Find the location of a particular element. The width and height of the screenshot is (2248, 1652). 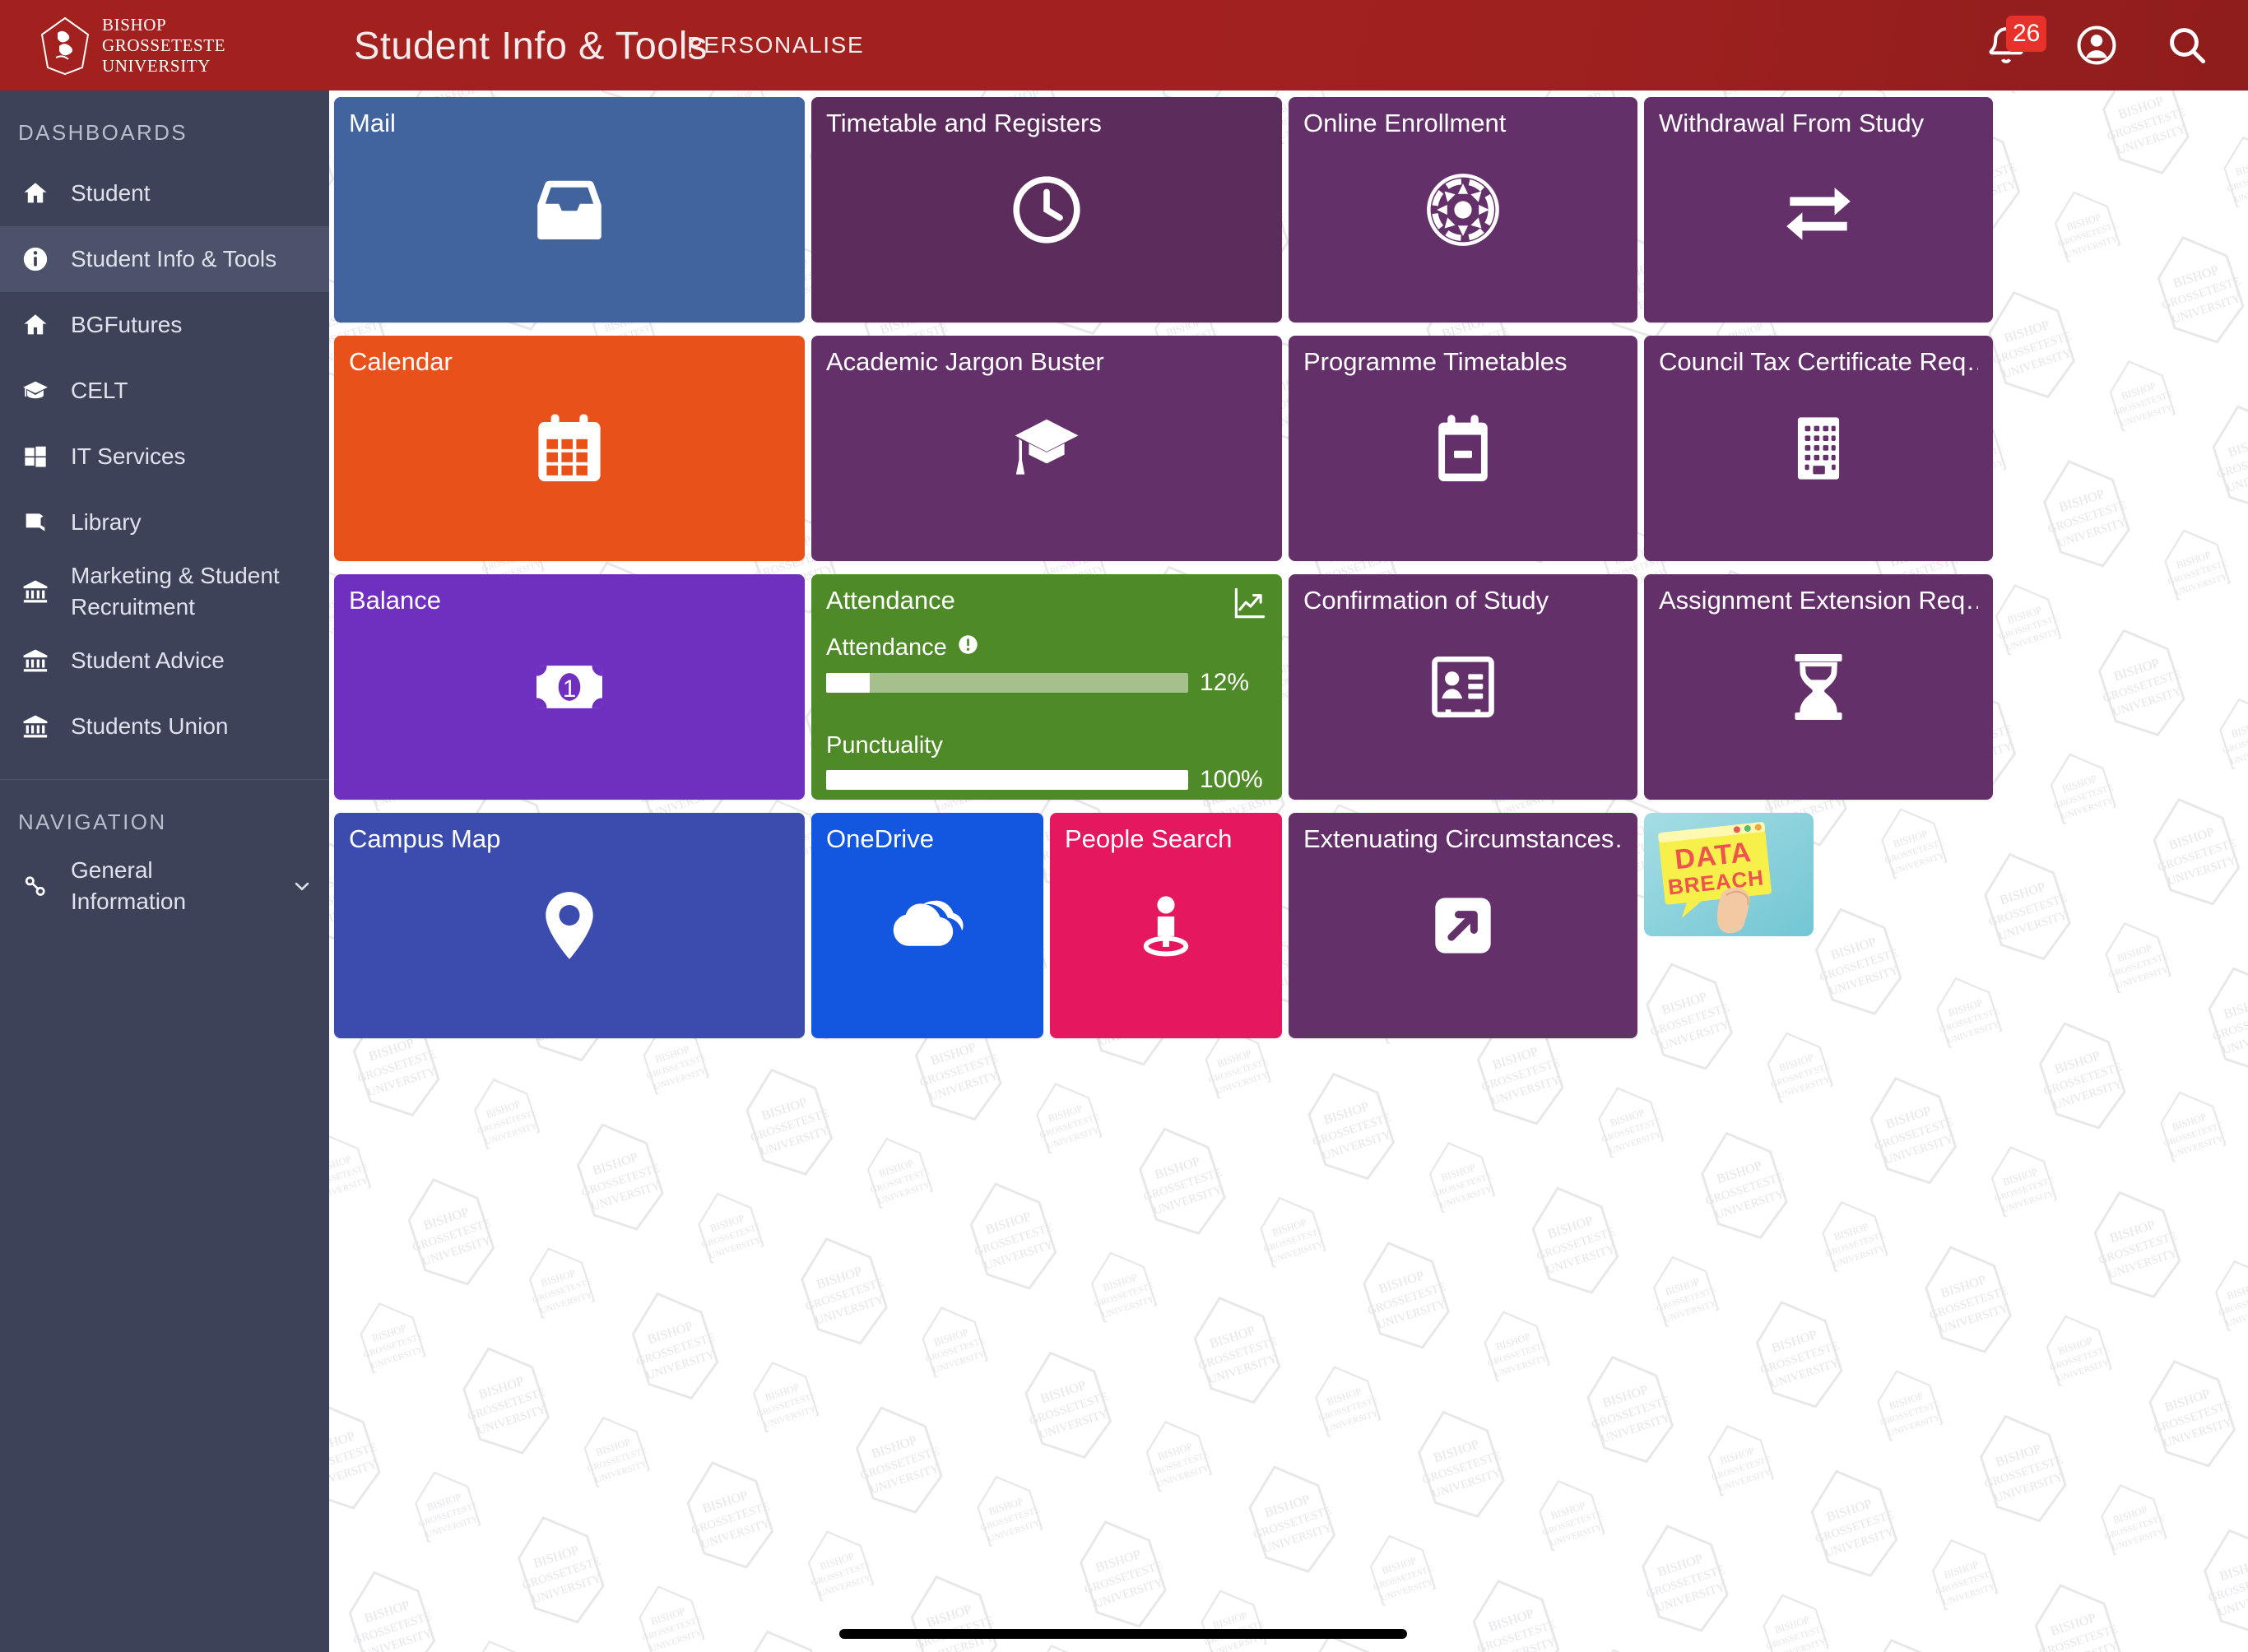

page-title: Student Info & Tools is located at coordinates (531, 45).